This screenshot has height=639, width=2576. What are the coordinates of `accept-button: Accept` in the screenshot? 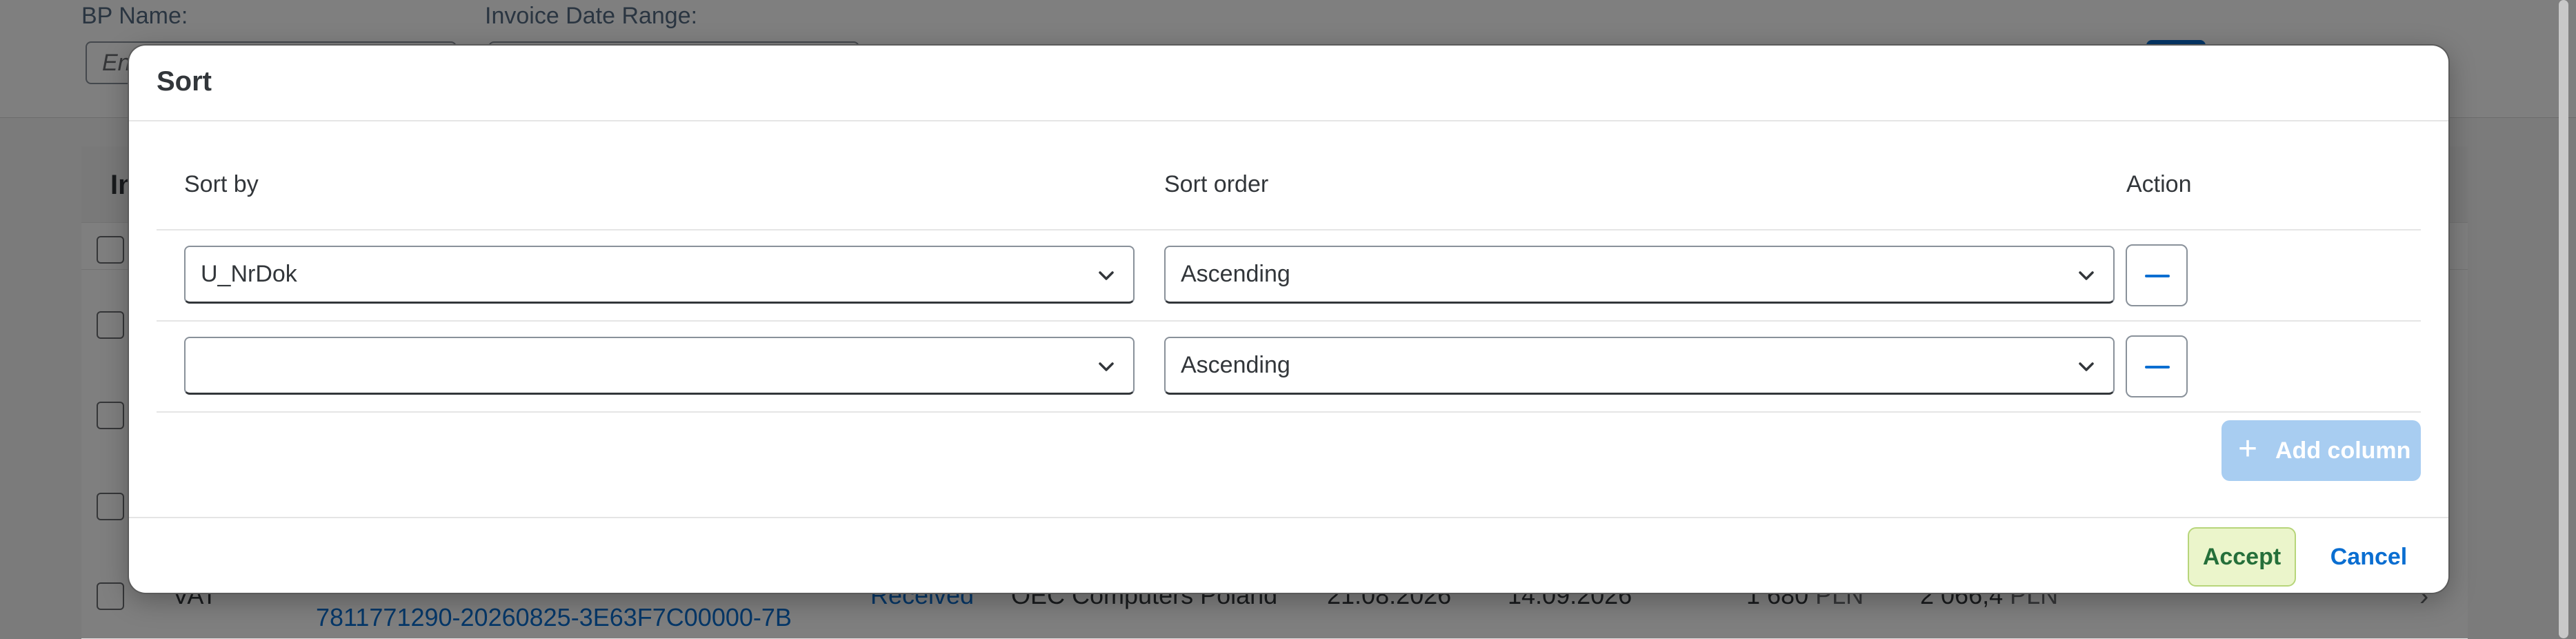 It's located at (2242, 557).